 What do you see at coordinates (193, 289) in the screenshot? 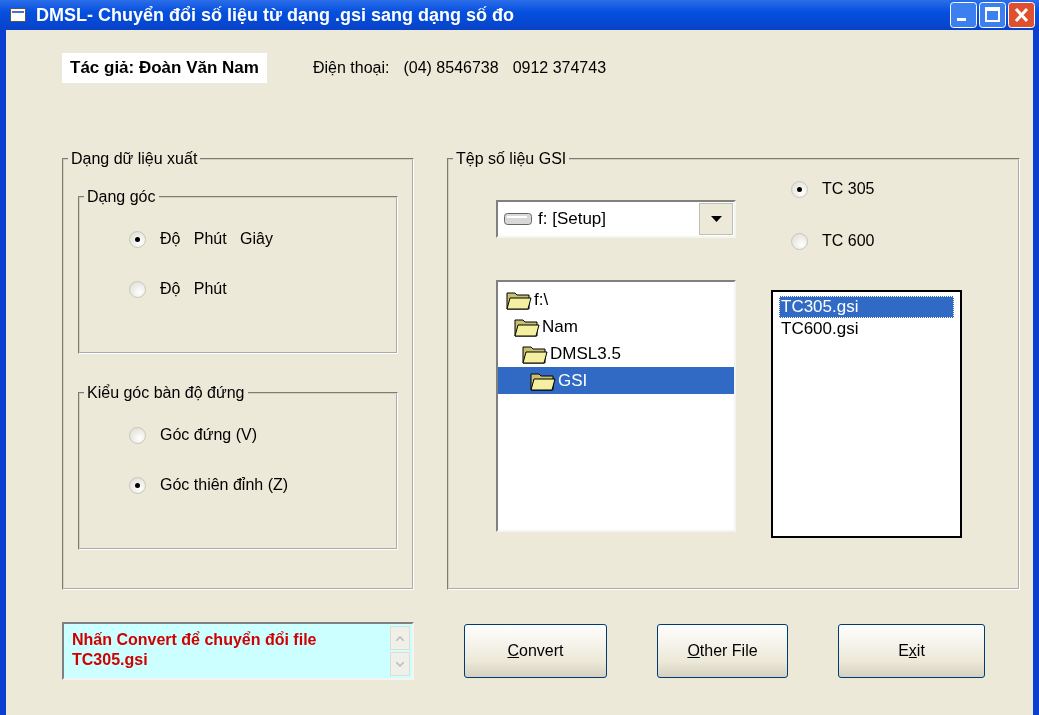
I see `radio-label: Độ Phút` at bounding box center [193, 289].